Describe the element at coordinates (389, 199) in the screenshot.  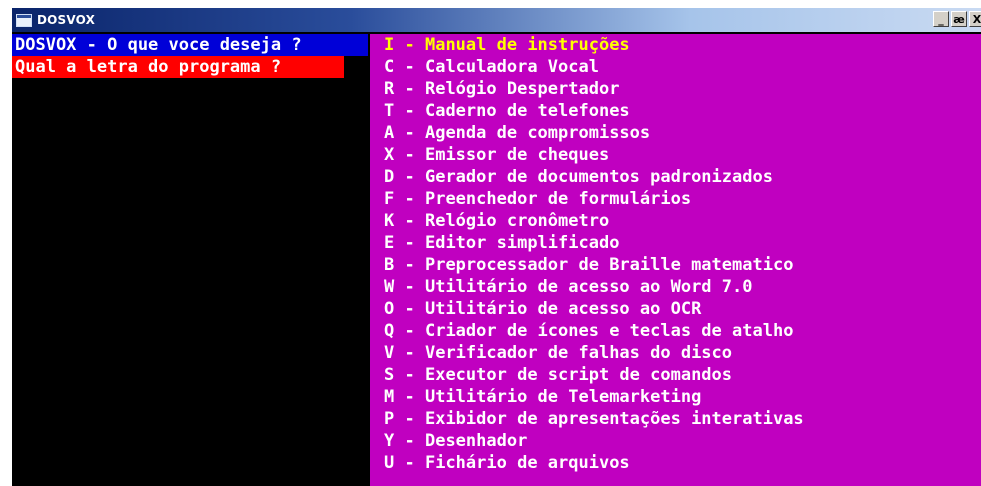
I see `menu-item-key: F` at that location.